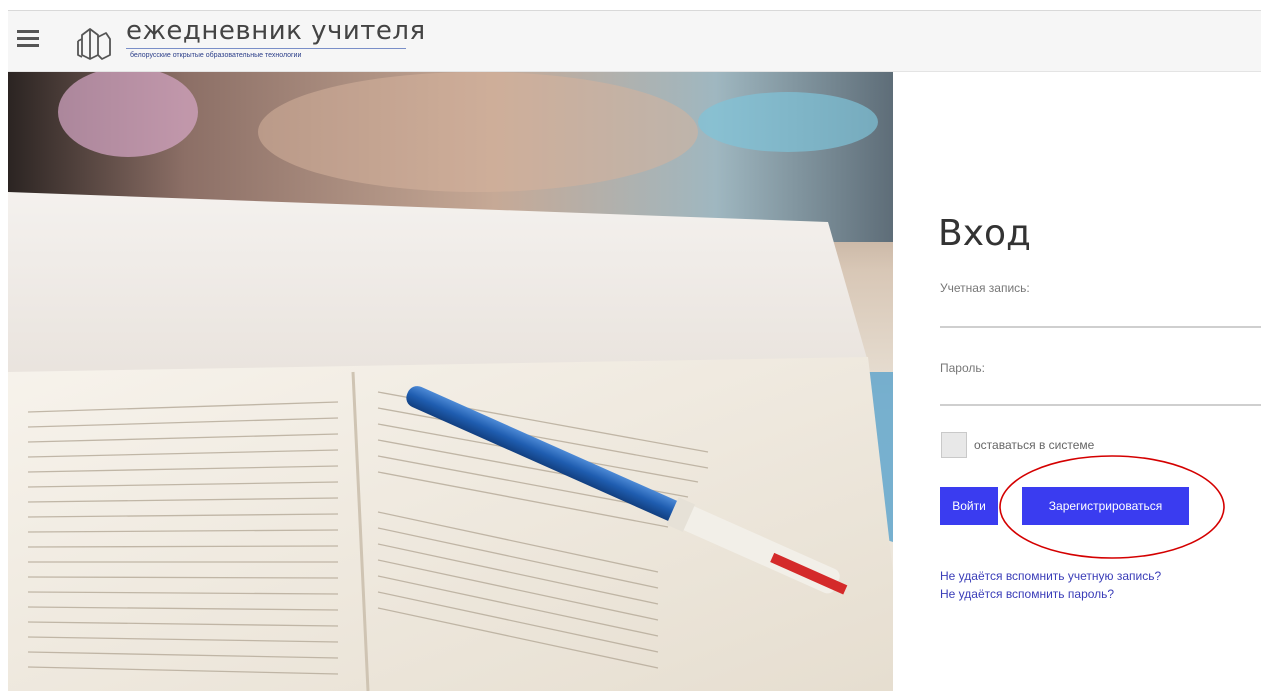 This screenshot has height=691, width=1261. What do you see at coordinates (1100, 393) in the screenshot?
I see `password-input` at bounding box center [1100, 393].